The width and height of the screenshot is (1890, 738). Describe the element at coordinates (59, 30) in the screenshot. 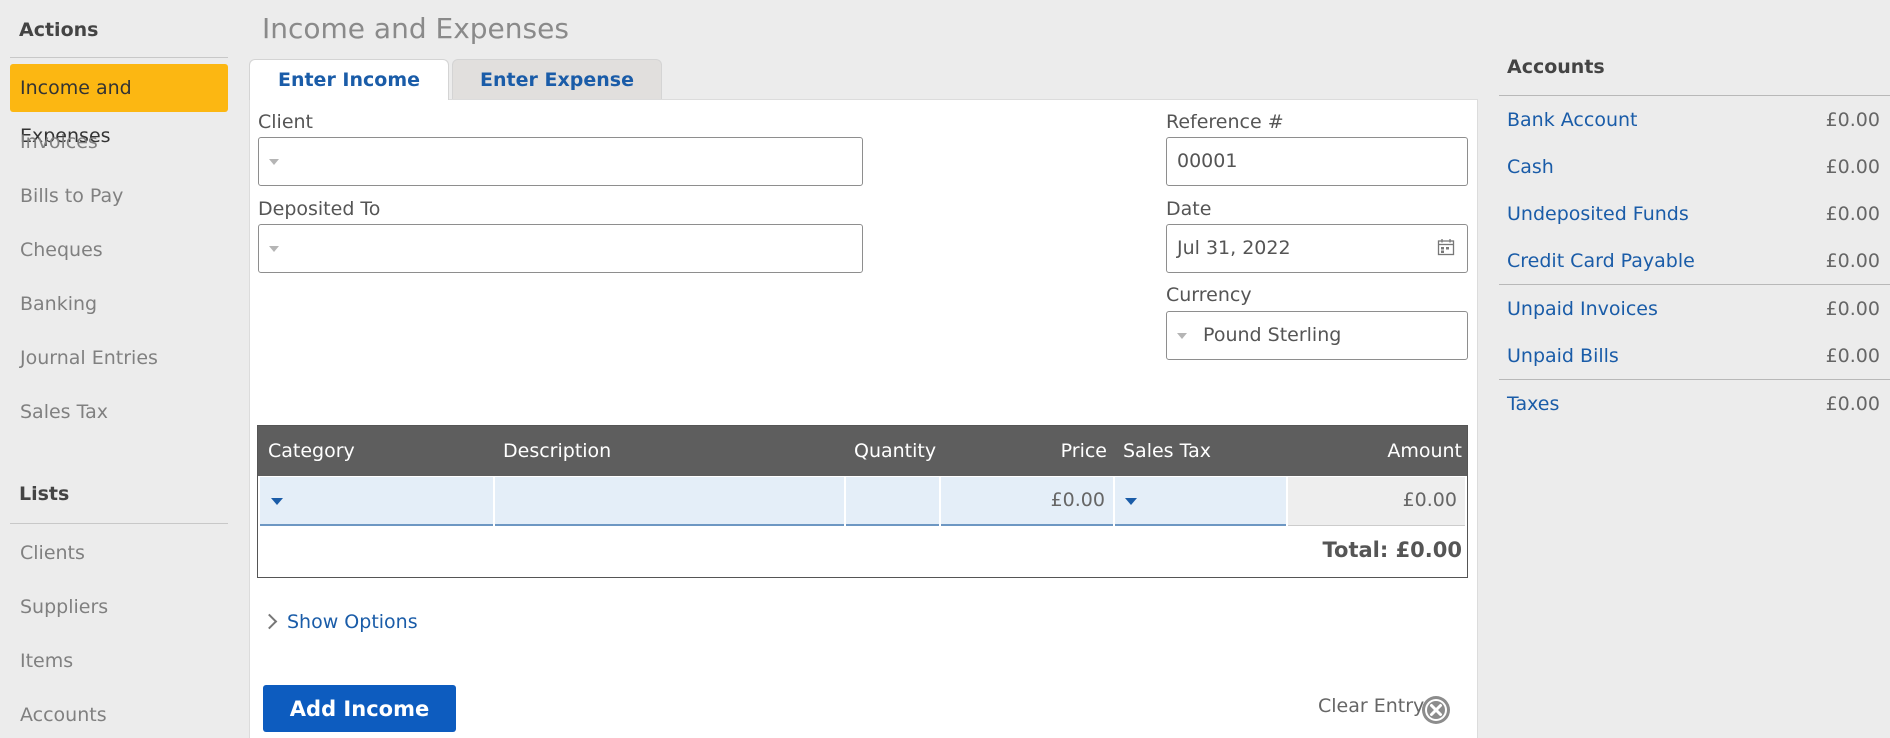

I see `actions-heading: Actions` at that location.